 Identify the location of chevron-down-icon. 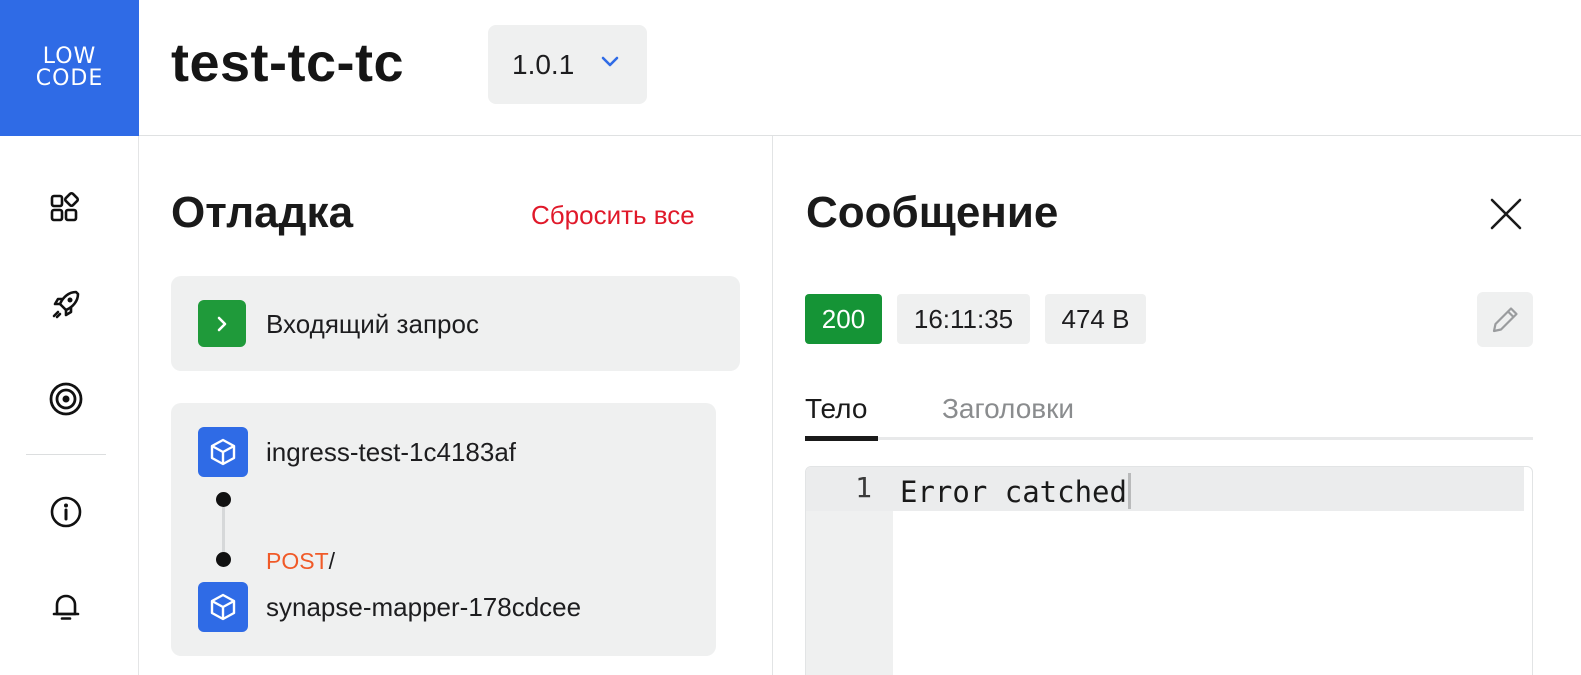
(610, 61).